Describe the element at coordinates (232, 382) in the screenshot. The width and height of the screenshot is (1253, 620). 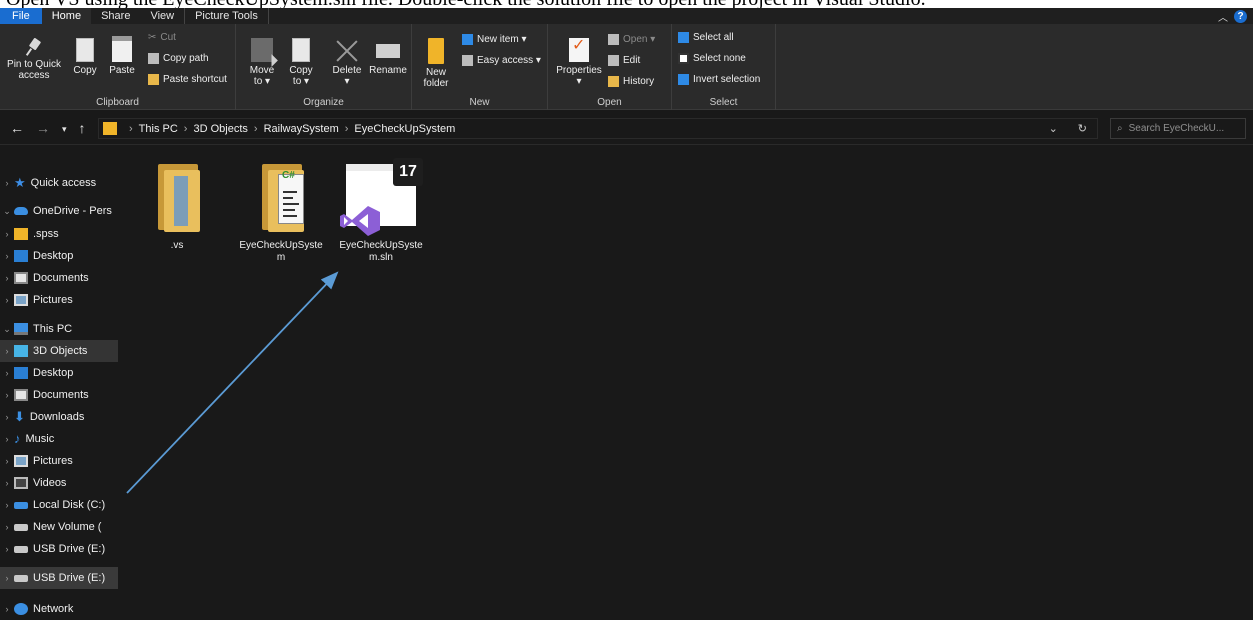
I see `annotation-arrow` at that location.